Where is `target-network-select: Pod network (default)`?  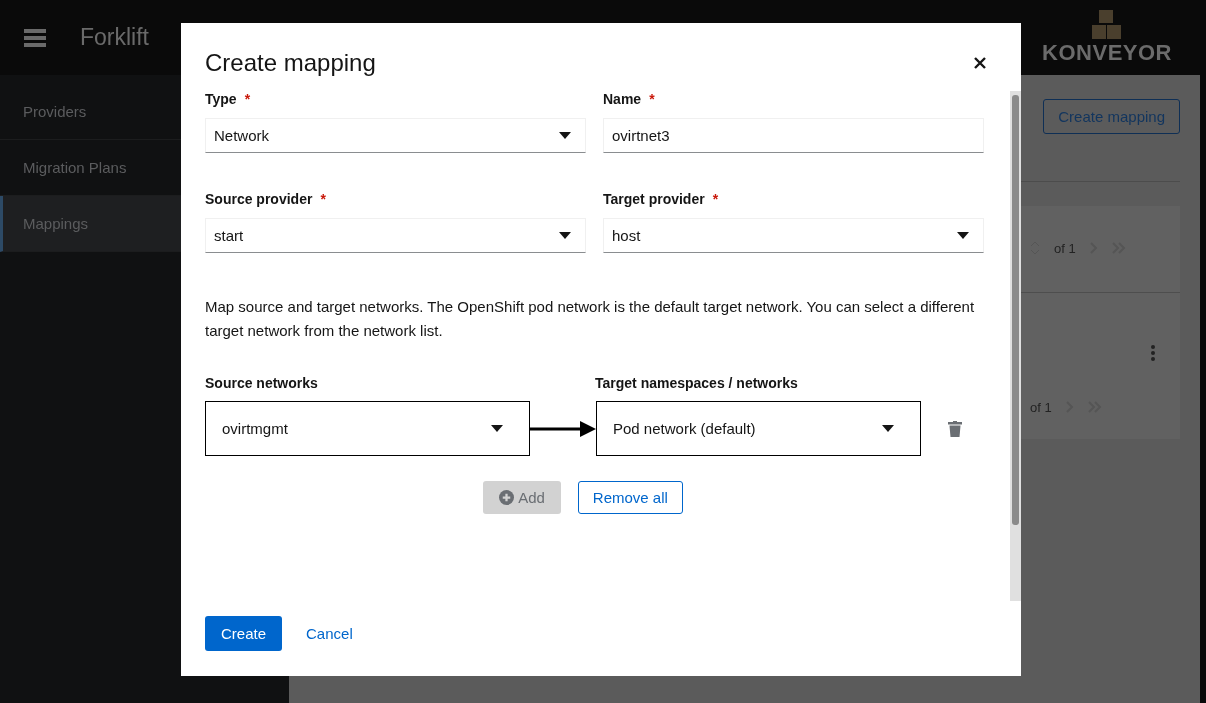 target-network-select: Pod network (default) is located at coordinates (758, 428).